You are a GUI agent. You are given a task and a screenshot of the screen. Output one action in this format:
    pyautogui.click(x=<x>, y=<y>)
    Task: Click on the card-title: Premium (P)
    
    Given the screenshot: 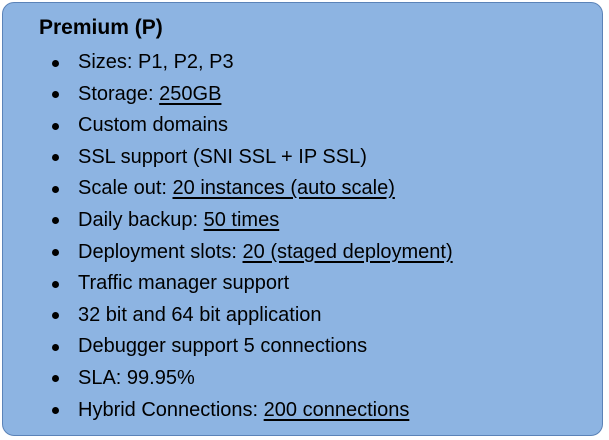 What is the action you would take?
    pyautogui.click(x=101, y=27)
    